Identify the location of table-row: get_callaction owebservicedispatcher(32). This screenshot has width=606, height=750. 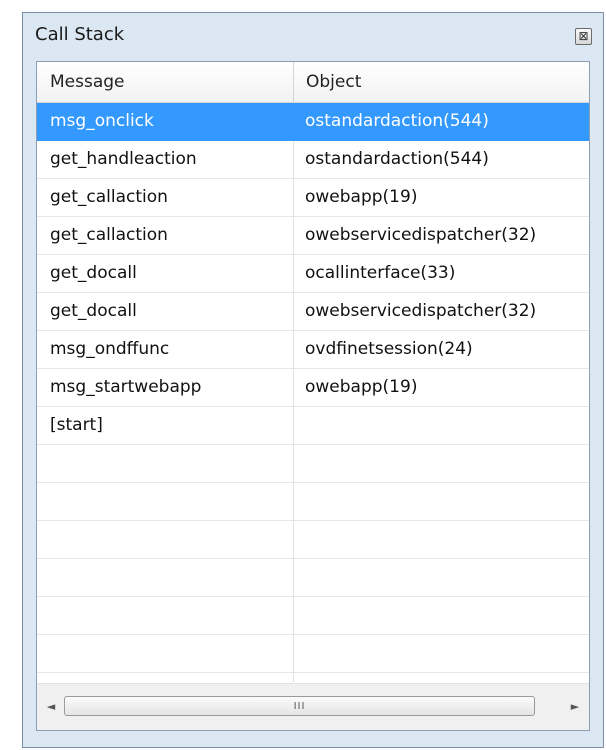
(313, 236).